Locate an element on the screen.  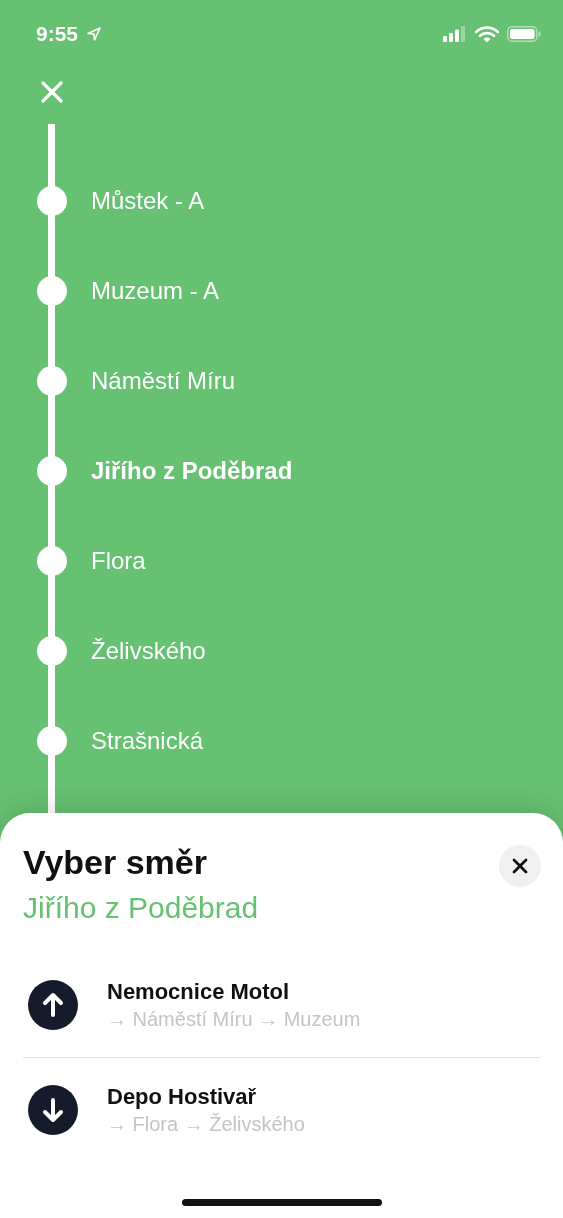
stop-item: Muzeum - A is located at coordinates (281, 291).